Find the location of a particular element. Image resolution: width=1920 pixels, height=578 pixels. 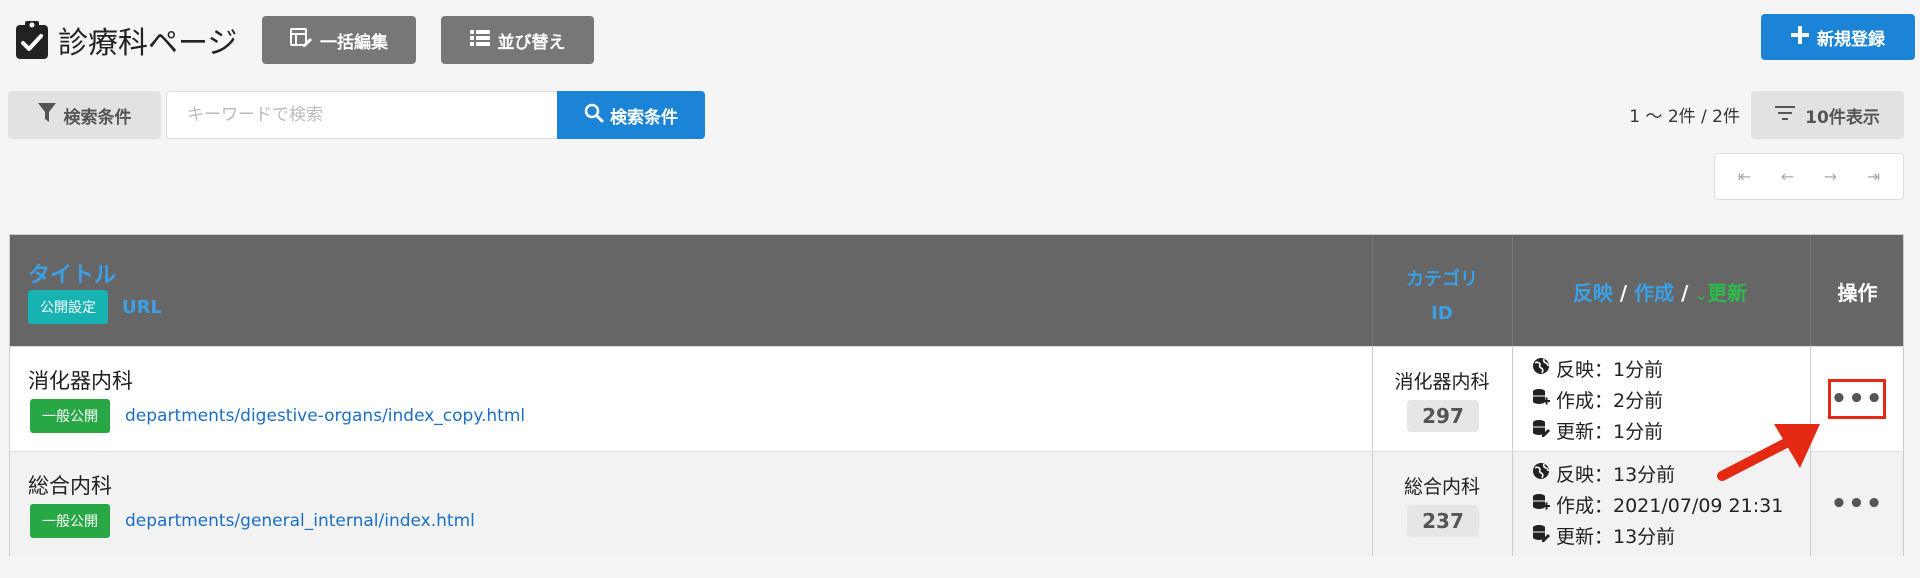

table-edit-icon is located at coordinates (301, 40).